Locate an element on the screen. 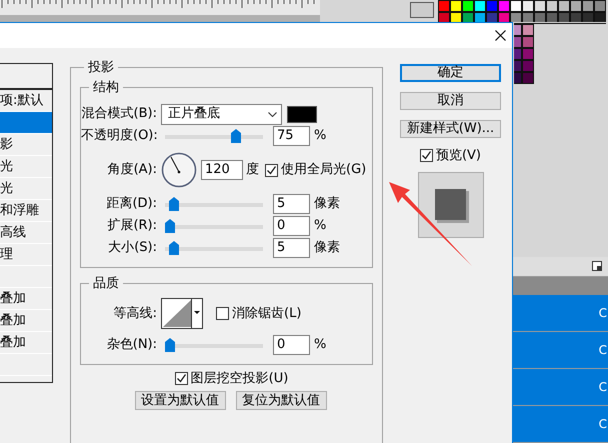  checkbox-label: 消除锯齿(L) is located at coordinates (267, 313).